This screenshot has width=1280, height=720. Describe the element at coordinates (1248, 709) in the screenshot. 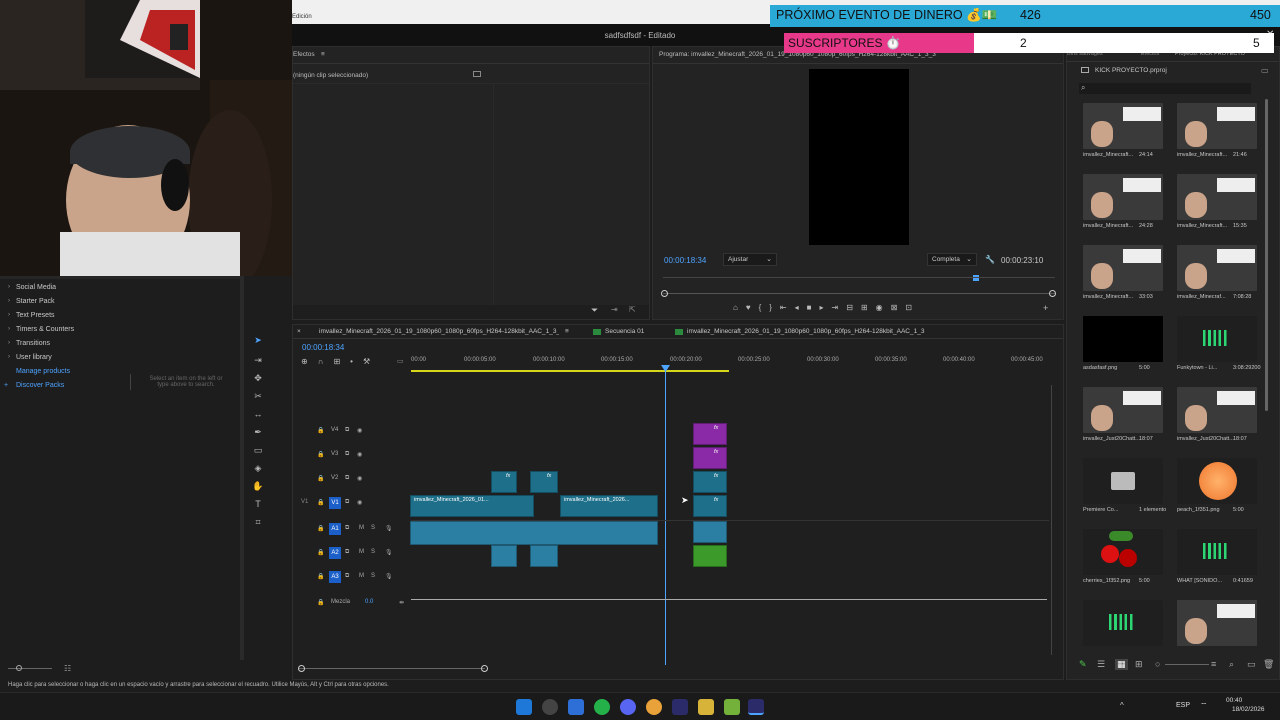

I see `clock-date: 18/02/2026` at that location.